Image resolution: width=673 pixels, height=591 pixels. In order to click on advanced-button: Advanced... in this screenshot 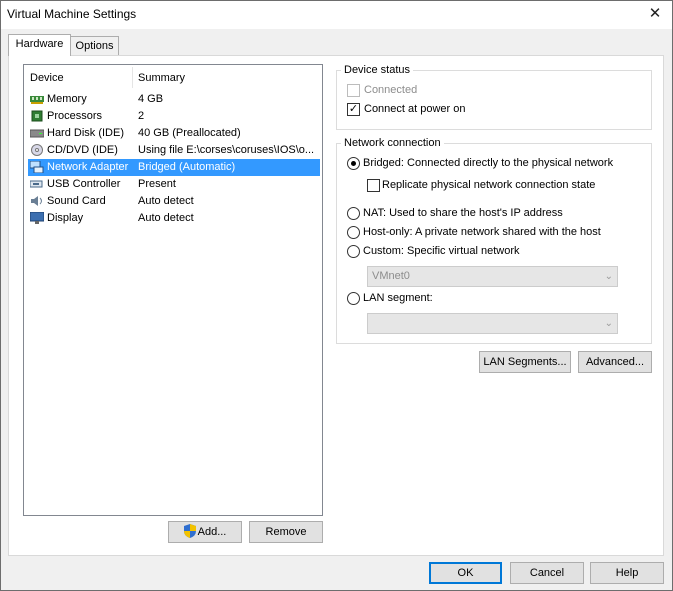, I will do `click(615, 362)`.